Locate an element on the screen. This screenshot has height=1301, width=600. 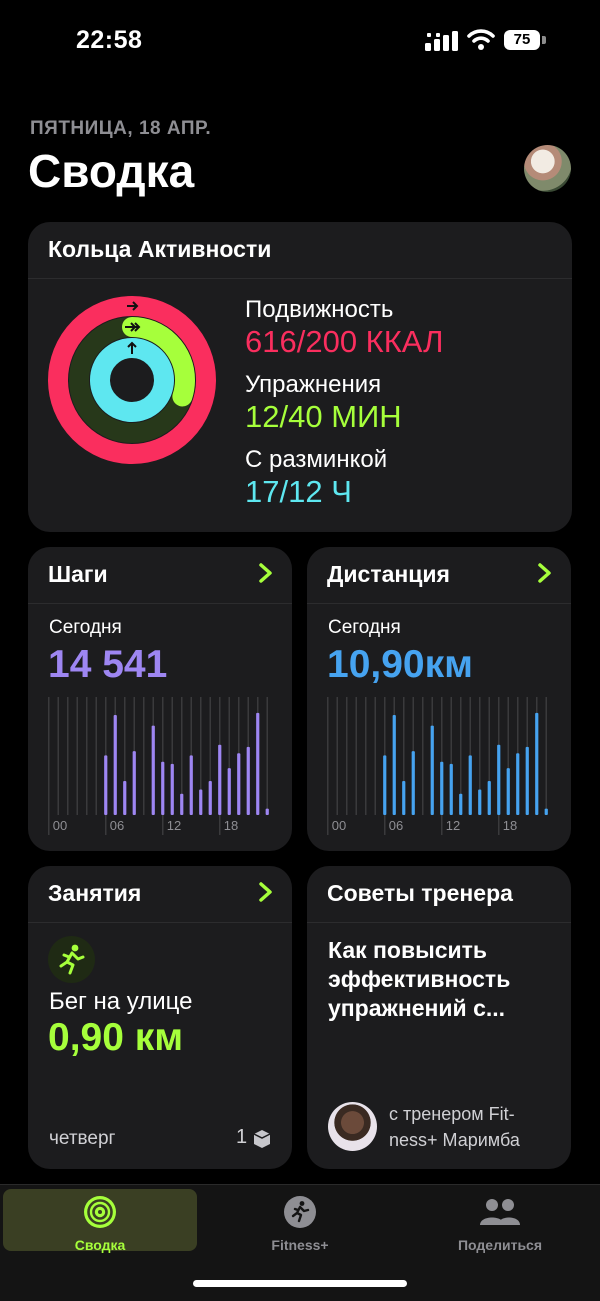
tab-summary-label: Сводка is located at coordinates (100, 1245).